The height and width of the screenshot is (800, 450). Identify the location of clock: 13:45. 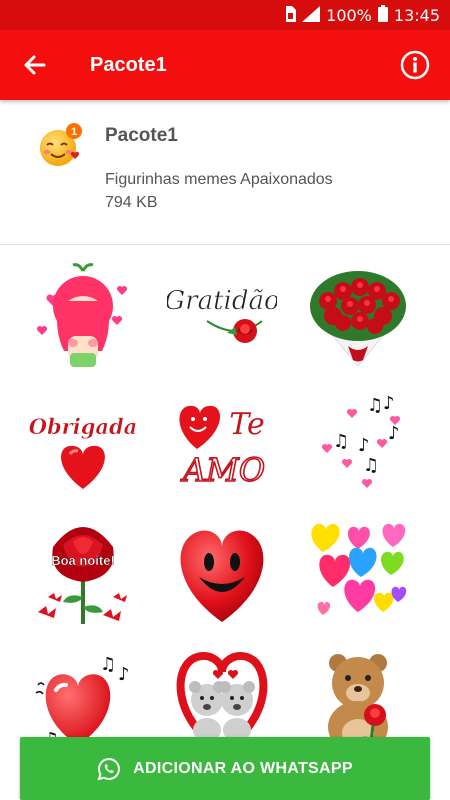
(416, 15).